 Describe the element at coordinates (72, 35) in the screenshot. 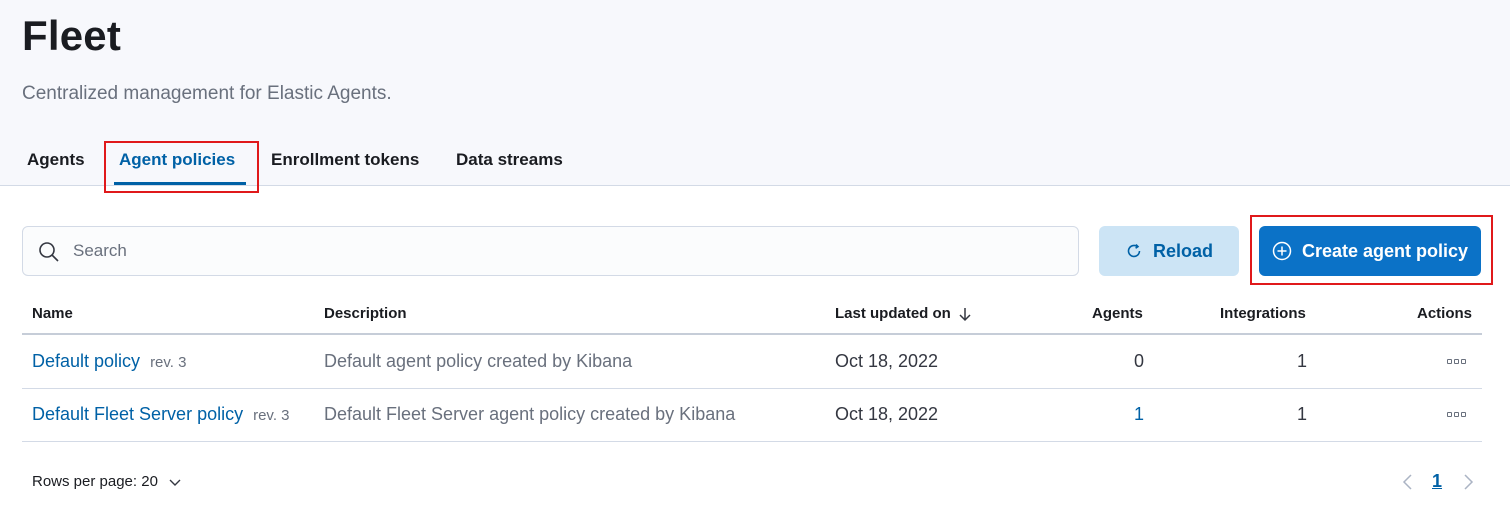

I see `page-title: Fleet` at that location.